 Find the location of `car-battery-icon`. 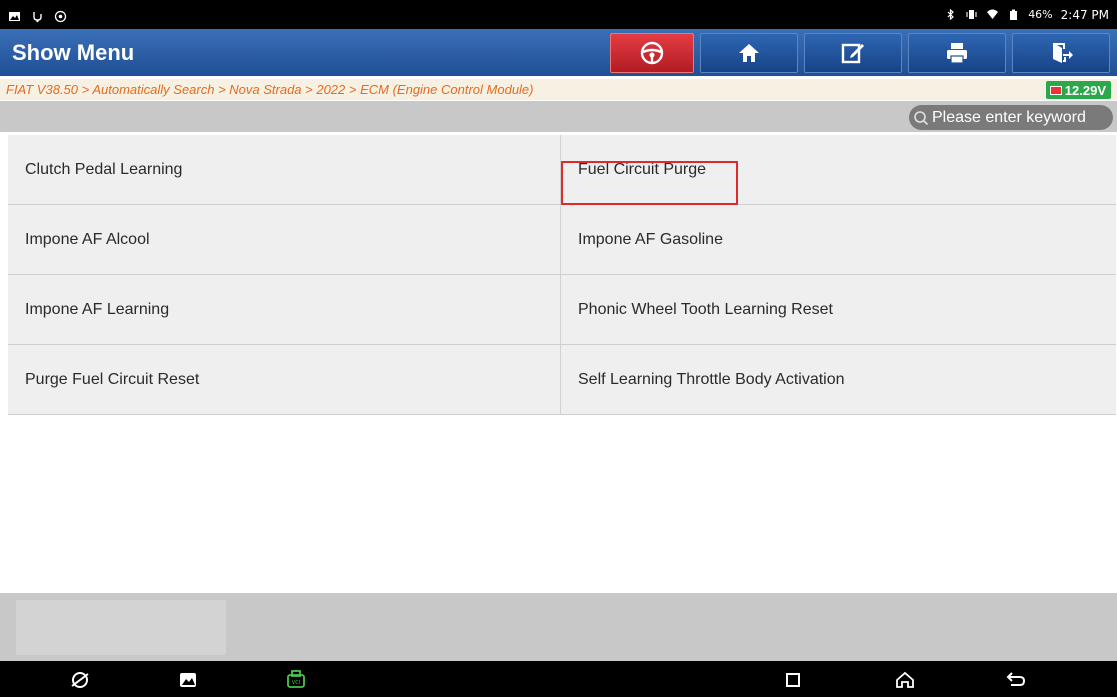

car-battery-icon is located at coordinates (1055, 90).